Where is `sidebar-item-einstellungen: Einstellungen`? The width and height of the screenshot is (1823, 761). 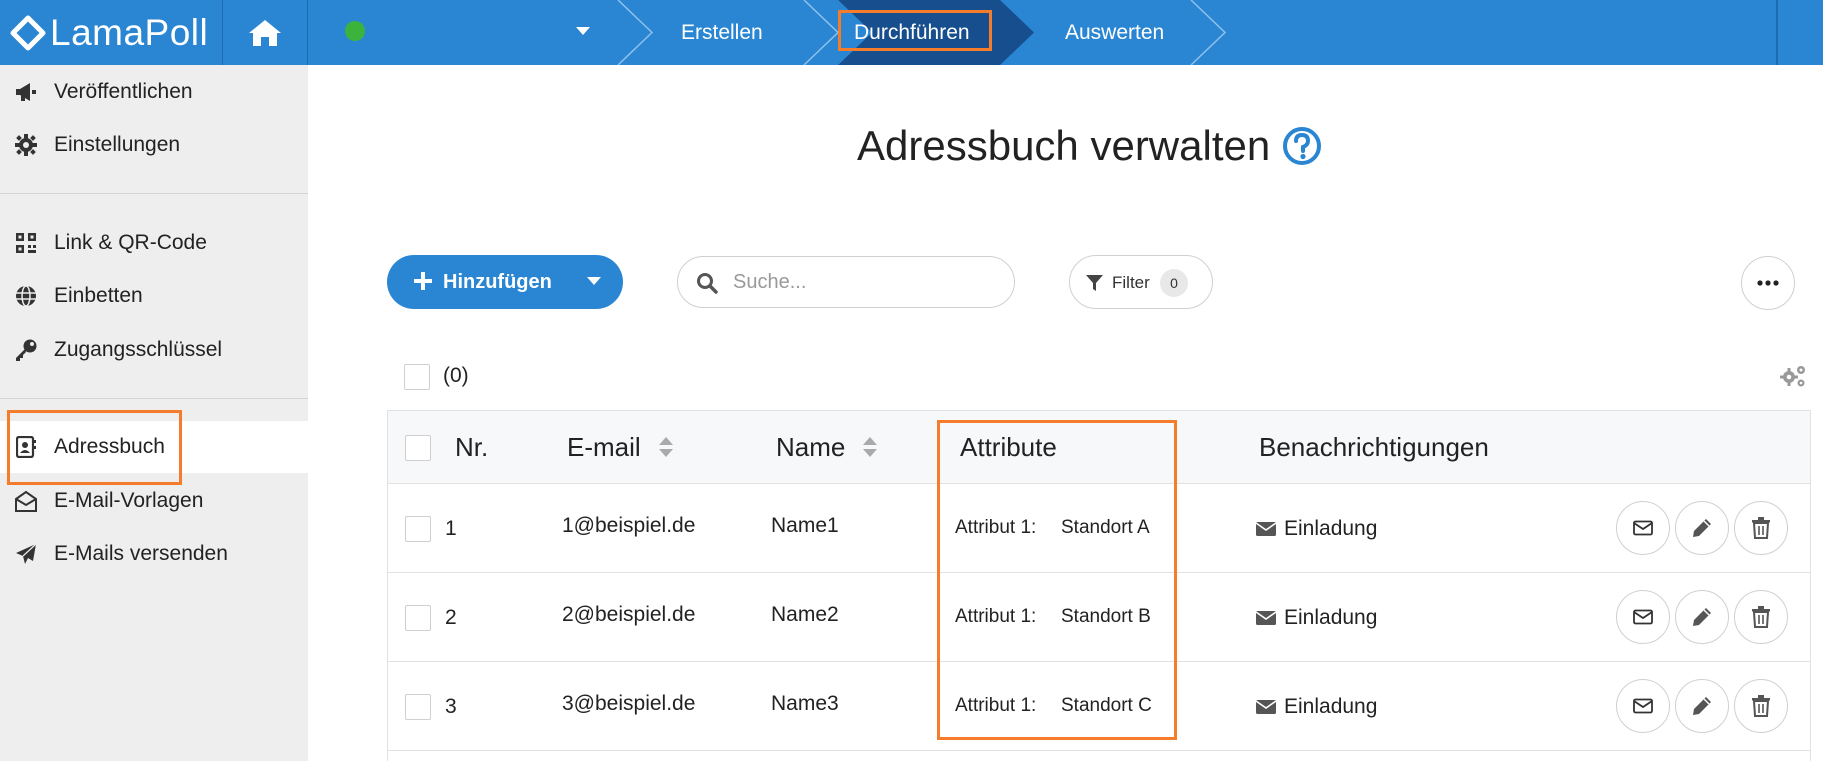
sidebar-item-einstellungen: Einstellungen is located at coordinates (154, 145).